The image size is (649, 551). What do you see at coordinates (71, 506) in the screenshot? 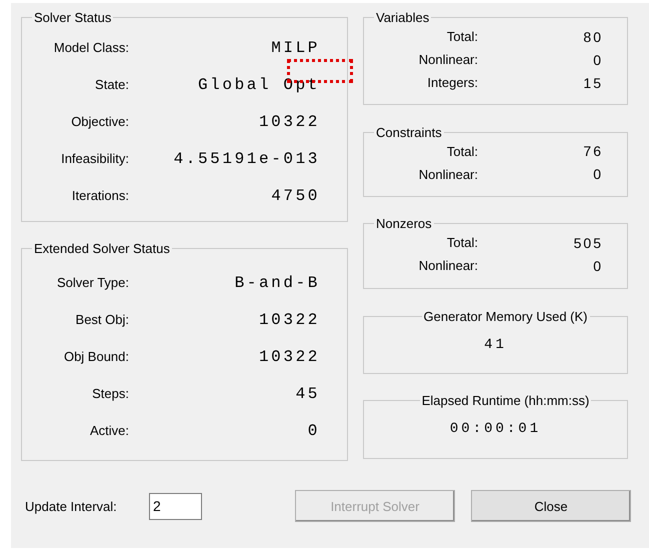
I see `update-interval-label: Update Interval:` at bounding box center [71, 506].